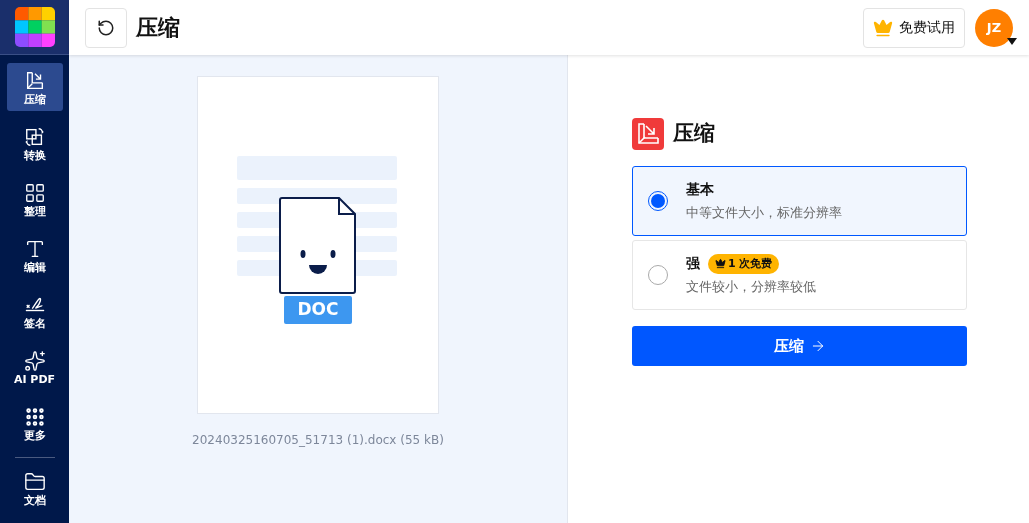 This screenshot has width=1029, height=523. What do you see at coordinates (693, 264) in the screenshot?
I see `option-title: 强` at bounding box center [693, 264].